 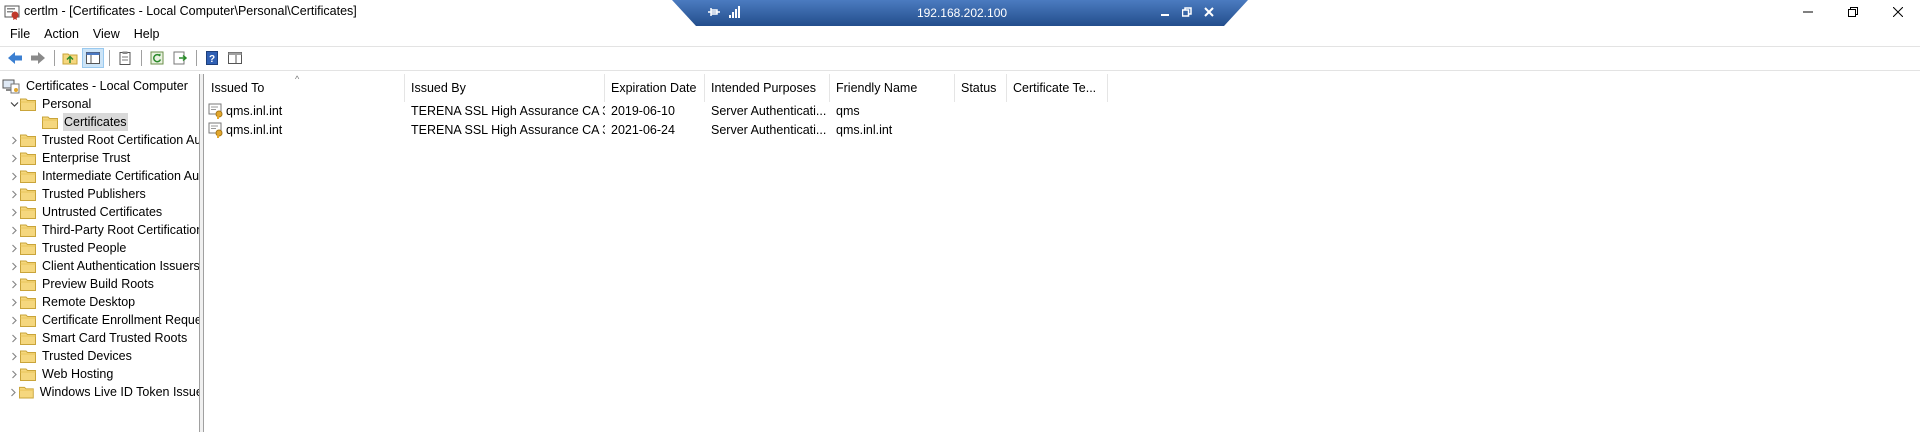 I want to click on back-button, so click(x=15, y=58).